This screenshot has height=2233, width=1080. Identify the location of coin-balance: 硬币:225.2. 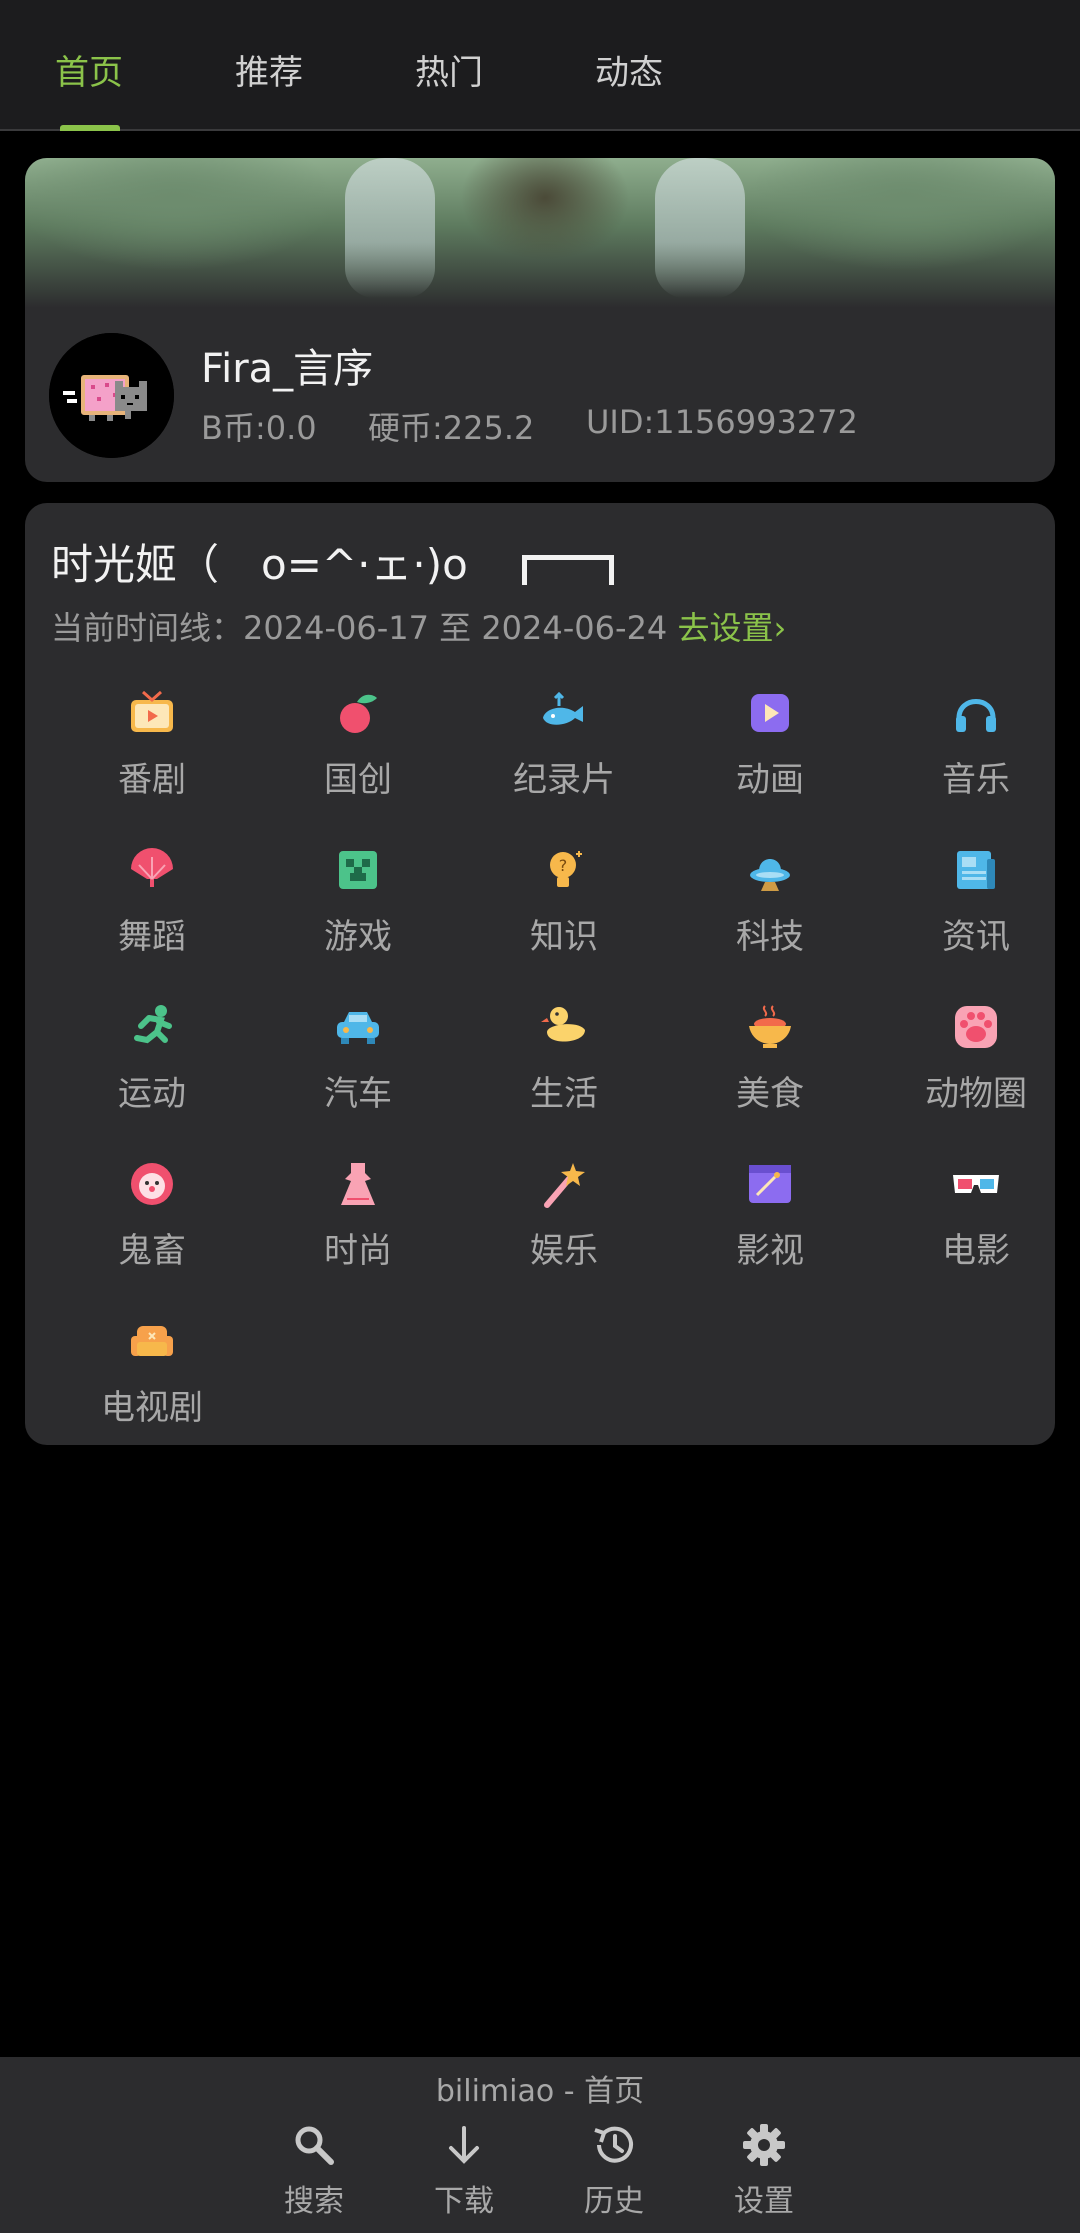
(451, 428).